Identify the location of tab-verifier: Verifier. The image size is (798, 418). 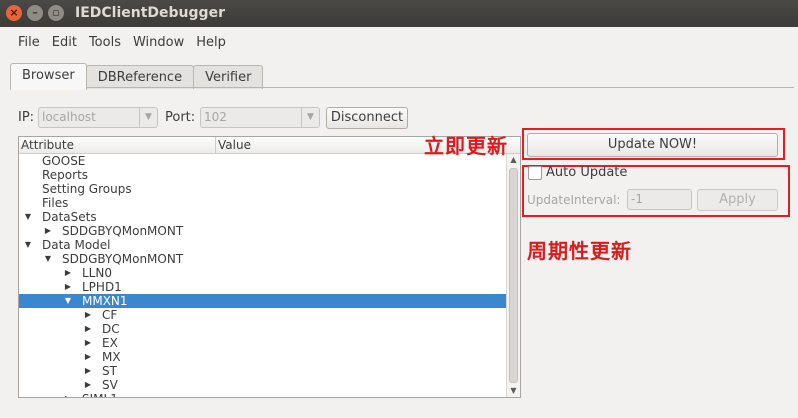
(228, 77).